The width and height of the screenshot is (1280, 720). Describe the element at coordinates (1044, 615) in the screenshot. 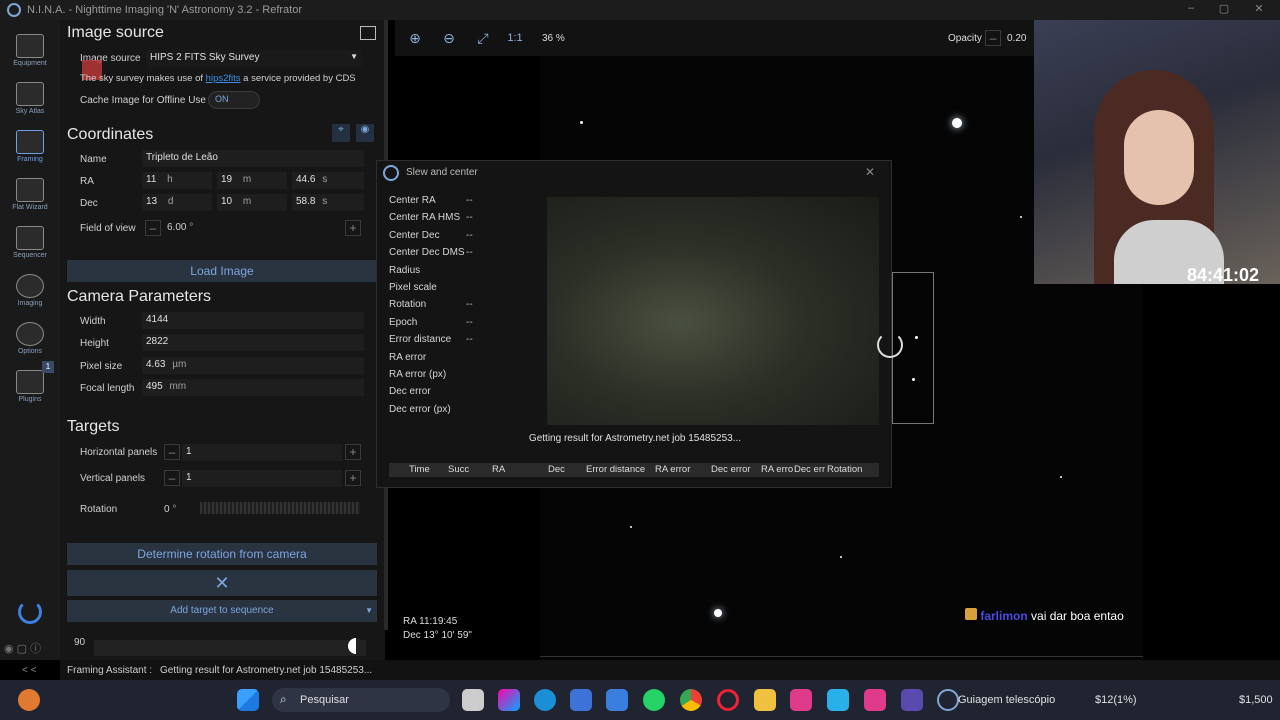

I see `chat-message: farlimon vai dar boa entao` at that location.